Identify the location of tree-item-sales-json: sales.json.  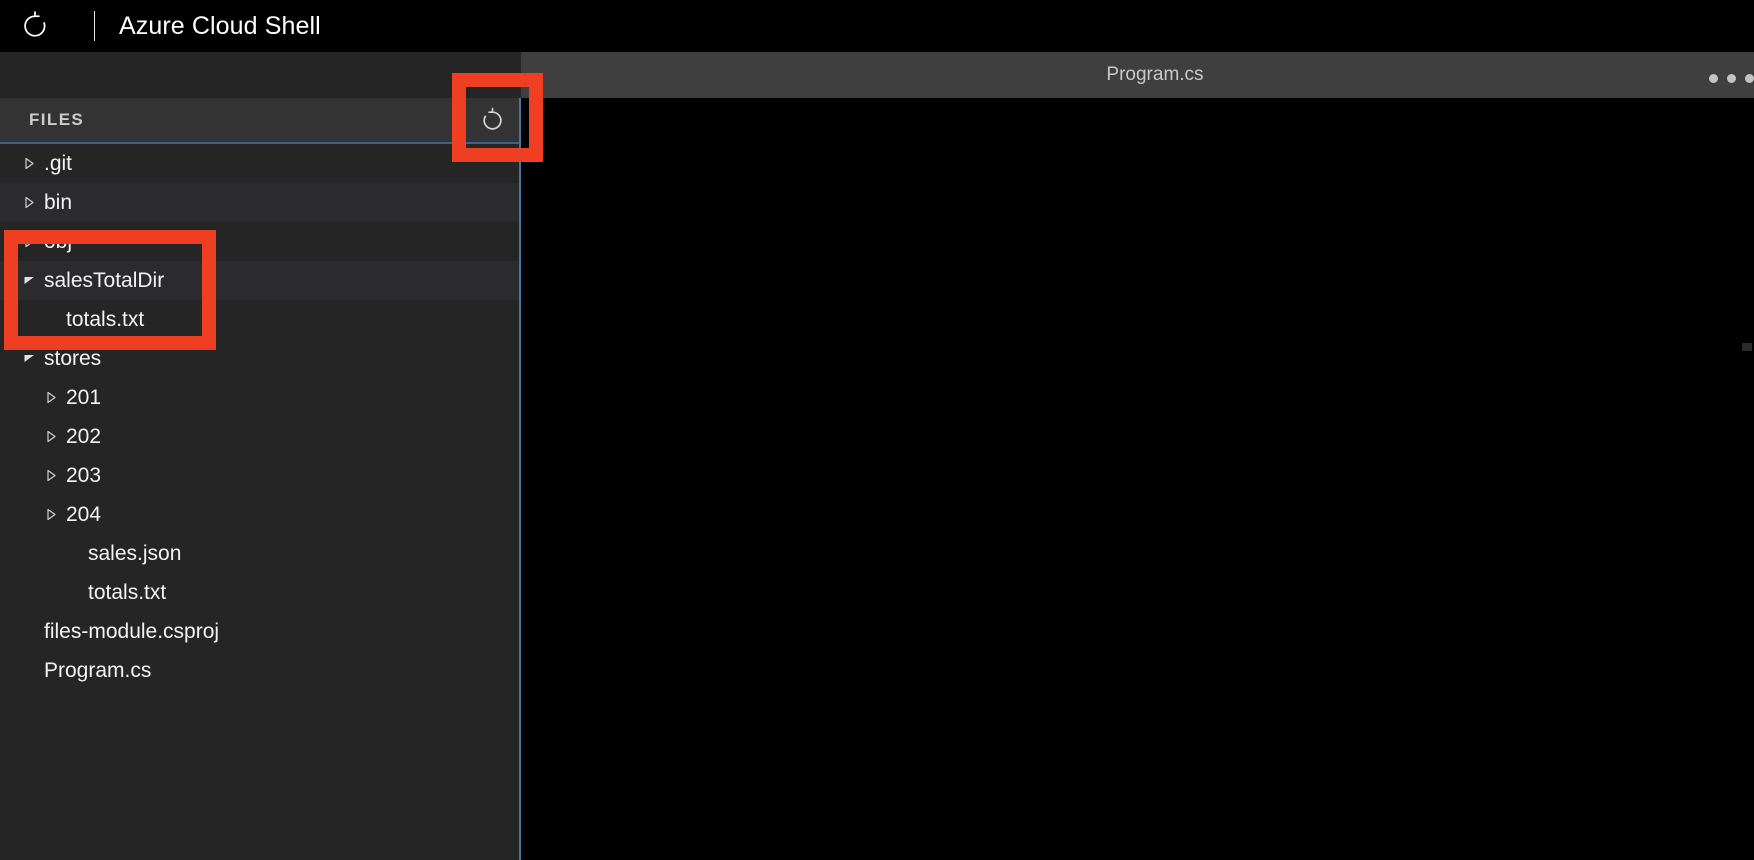
(260, 553).